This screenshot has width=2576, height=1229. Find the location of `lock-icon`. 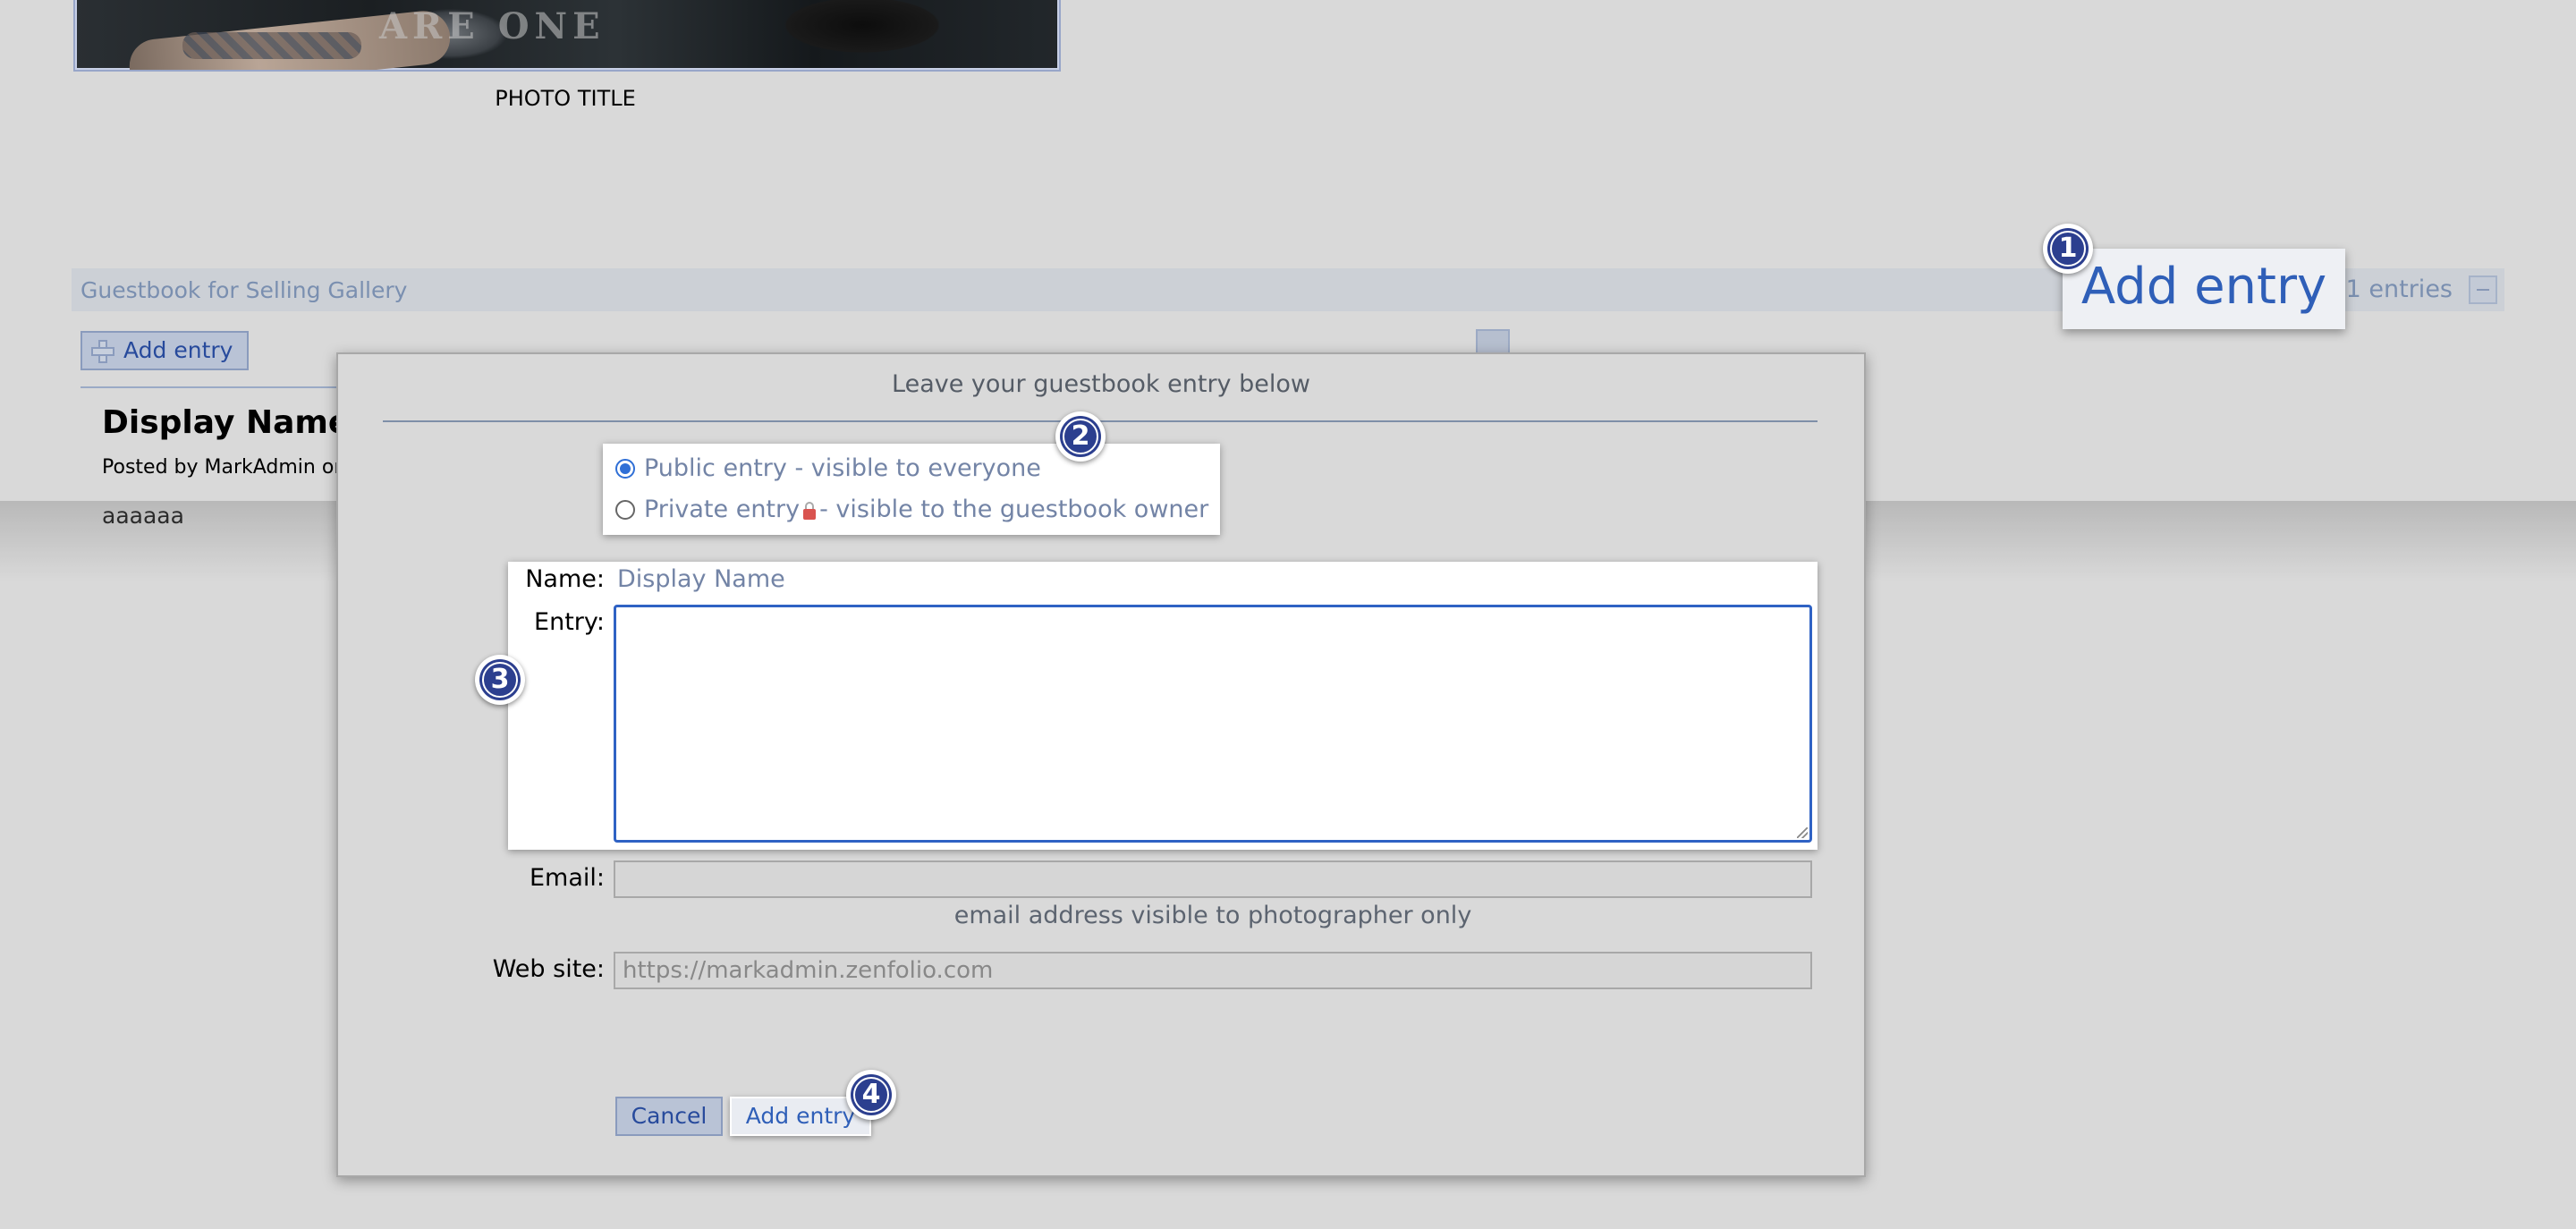

lock-icon is located at coordinates (810, 511).